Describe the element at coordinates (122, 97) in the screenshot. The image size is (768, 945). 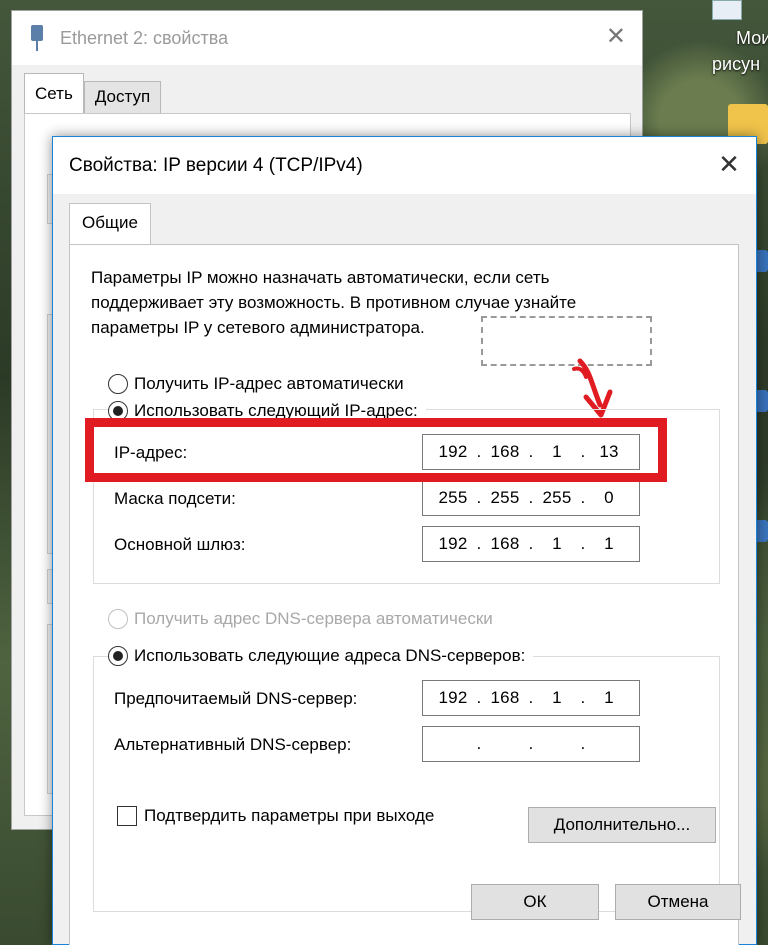
I see `tab-sharing: Доступ` at that location.